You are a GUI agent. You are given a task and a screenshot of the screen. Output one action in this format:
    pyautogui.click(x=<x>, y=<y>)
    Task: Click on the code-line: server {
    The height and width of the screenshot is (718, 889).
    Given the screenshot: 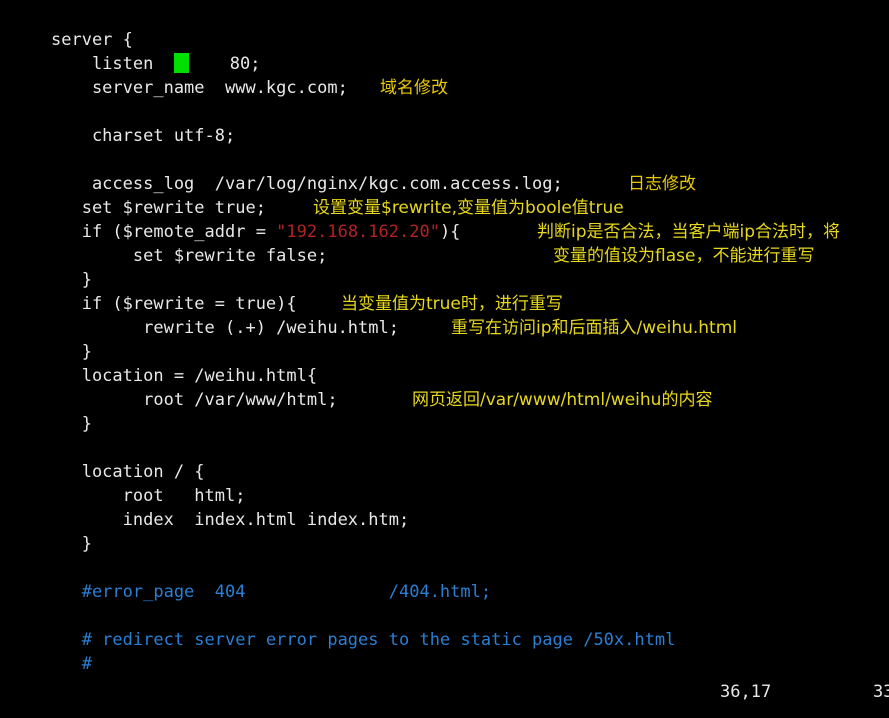 What is the action you would take?
    pyautogui.click(x=470, y=40)
    